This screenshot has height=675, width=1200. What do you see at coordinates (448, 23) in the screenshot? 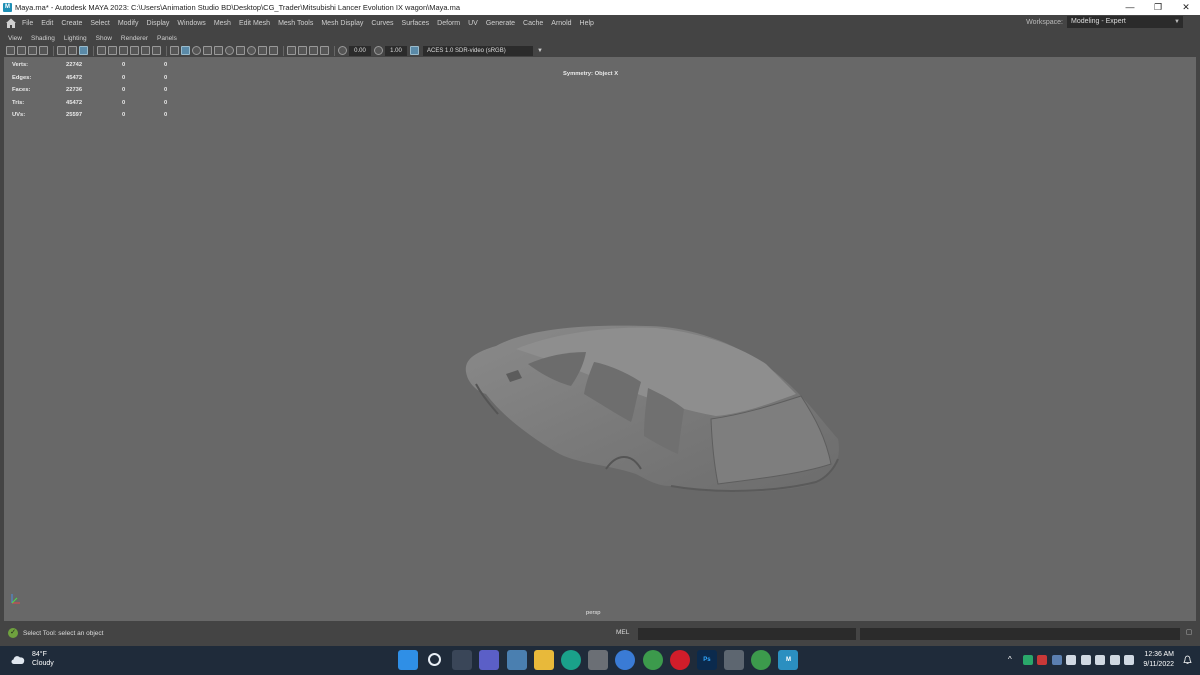
I see `menu-deform: Deform` at bounding box center [448, 23].